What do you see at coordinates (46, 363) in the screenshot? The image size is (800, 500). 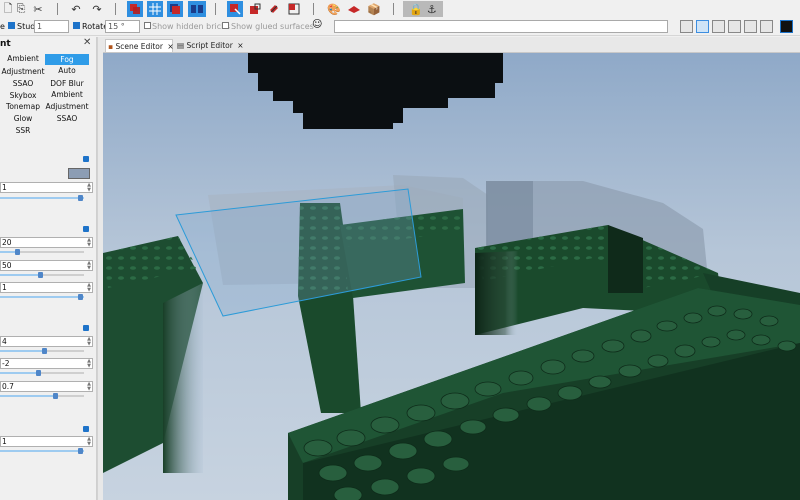 I see `value-field: -2 ▲ ▼` at bounding box center [46, 363].